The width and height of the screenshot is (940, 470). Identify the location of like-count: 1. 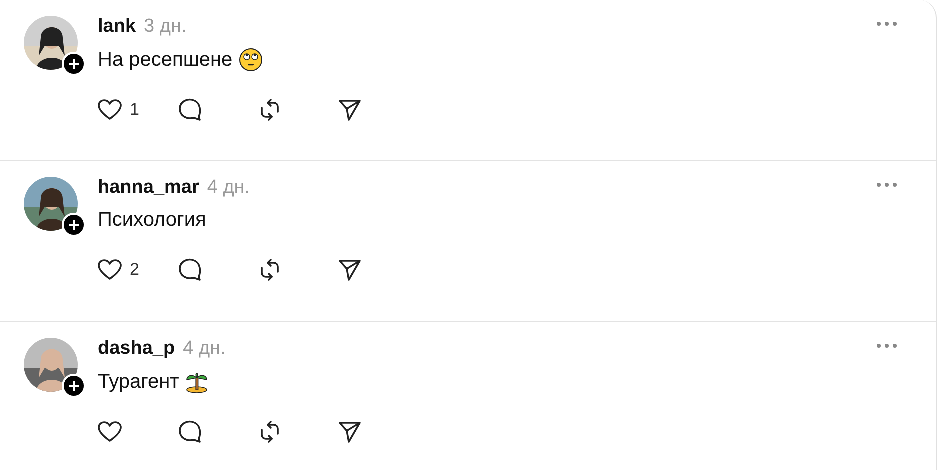
(135, 110).